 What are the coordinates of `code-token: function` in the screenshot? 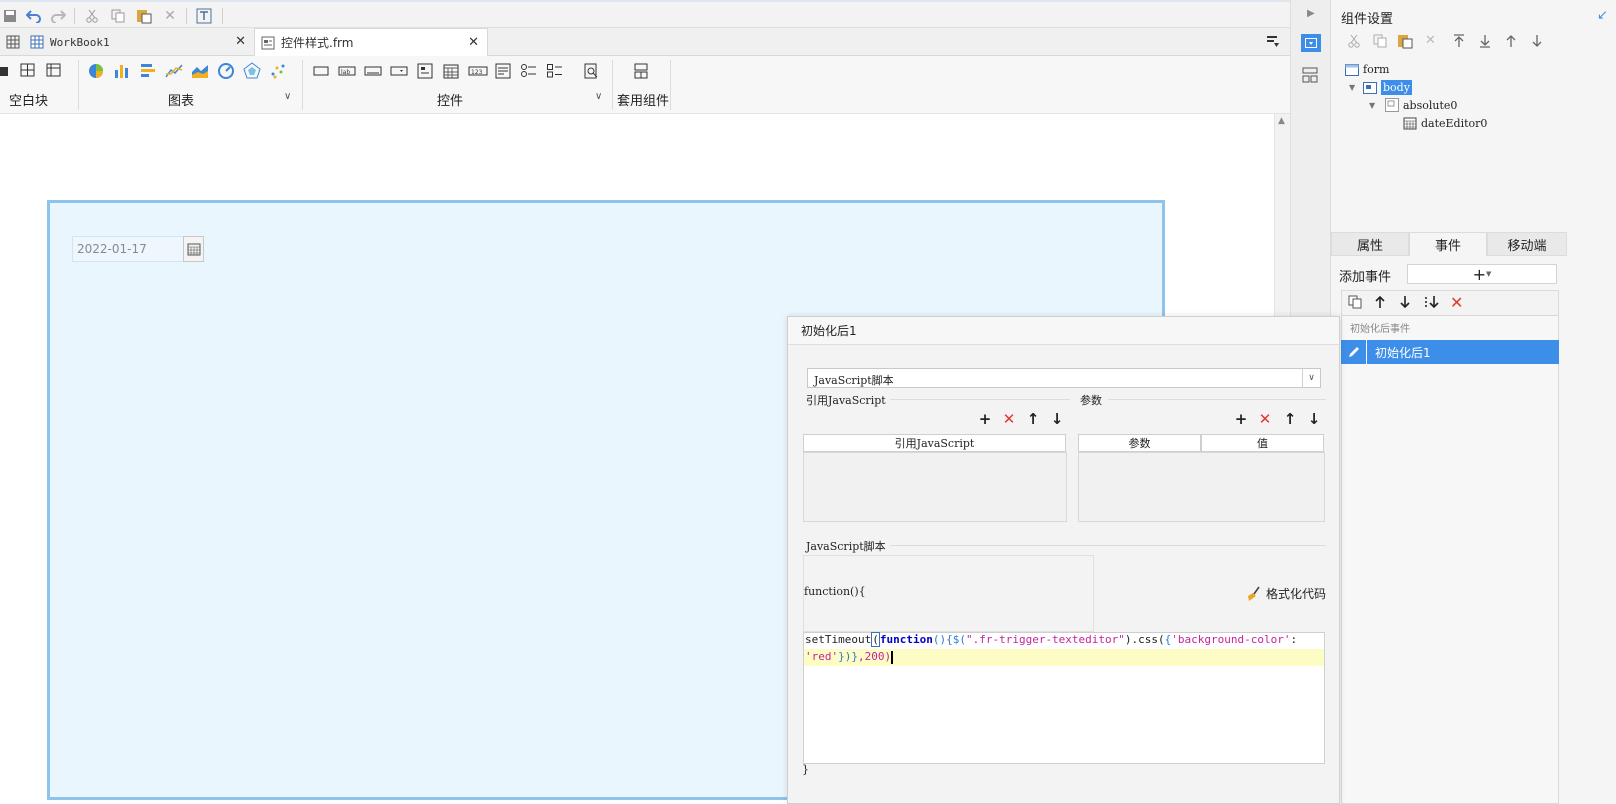 It's located at (906, 639).